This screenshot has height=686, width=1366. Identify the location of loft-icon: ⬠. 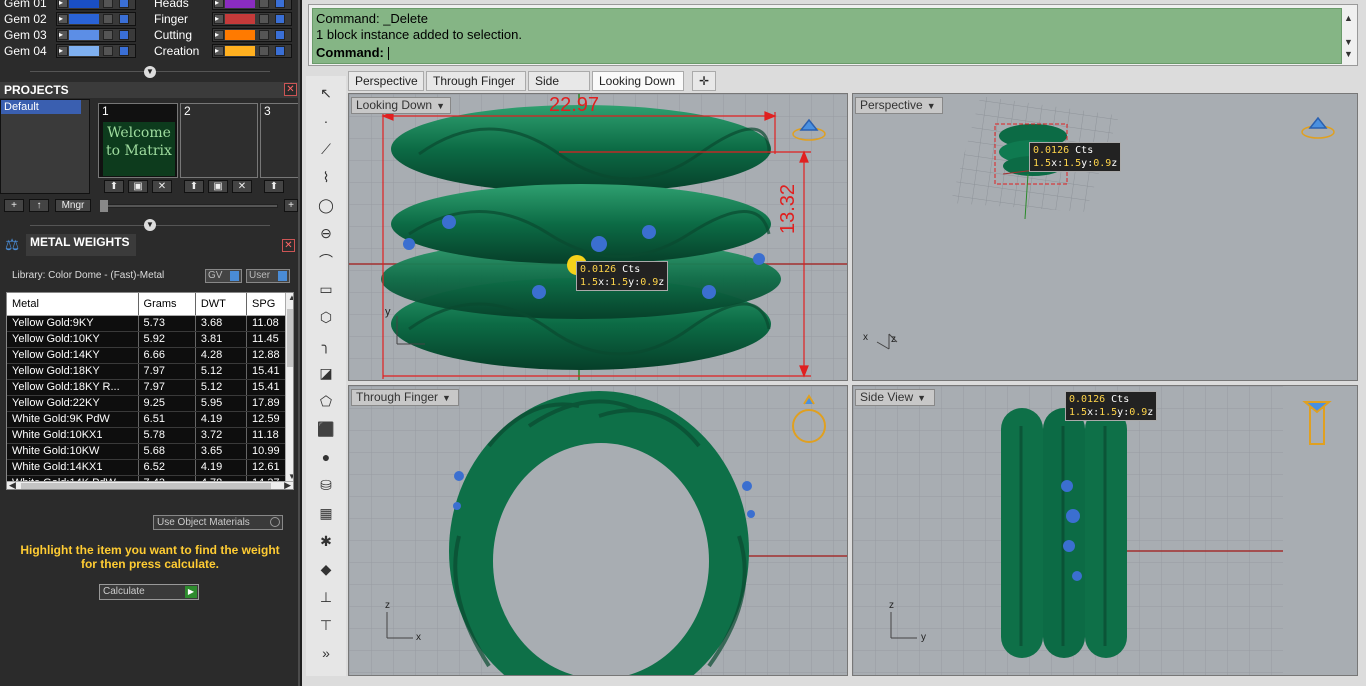
(326, 401).